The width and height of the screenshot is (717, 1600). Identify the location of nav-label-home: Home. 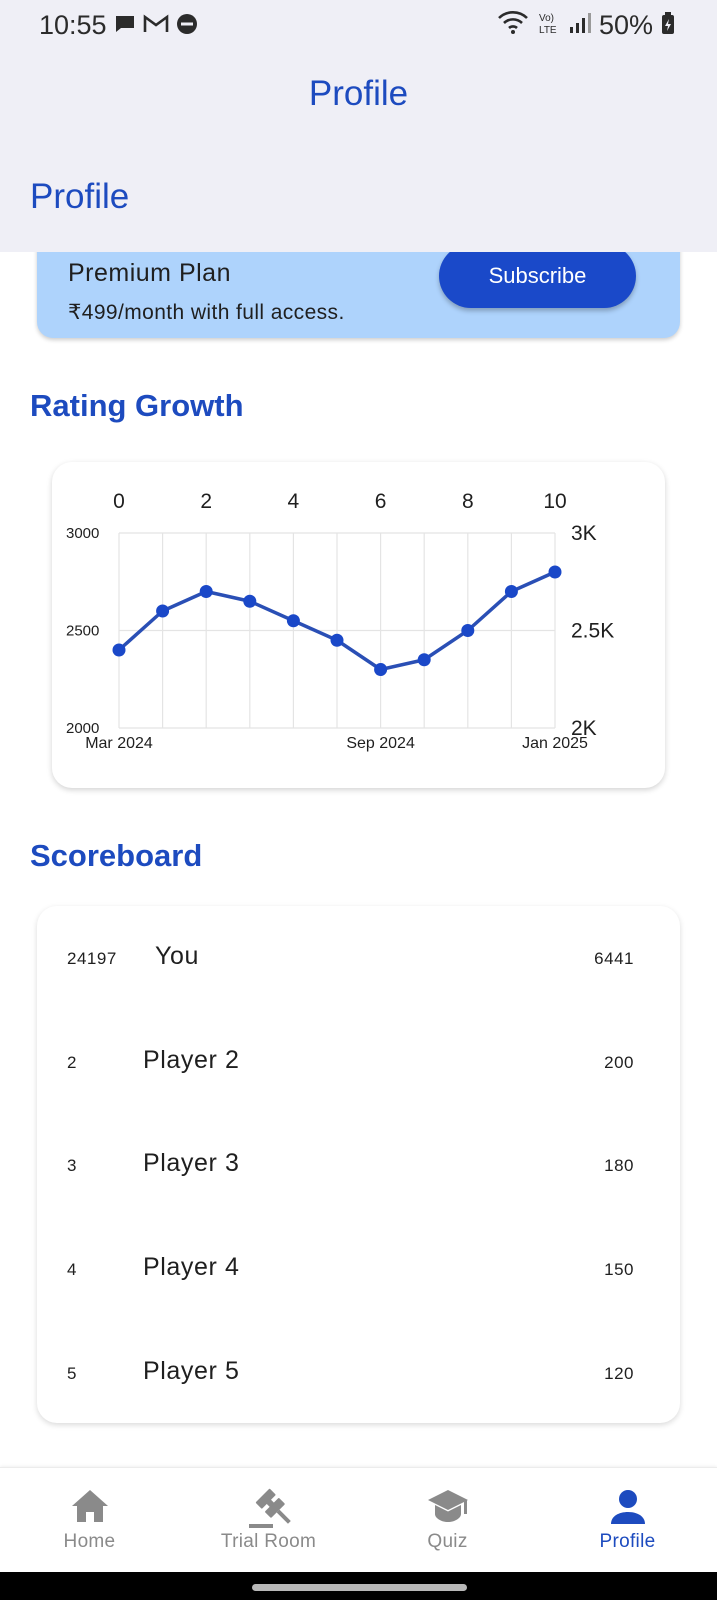
(89, 1541).